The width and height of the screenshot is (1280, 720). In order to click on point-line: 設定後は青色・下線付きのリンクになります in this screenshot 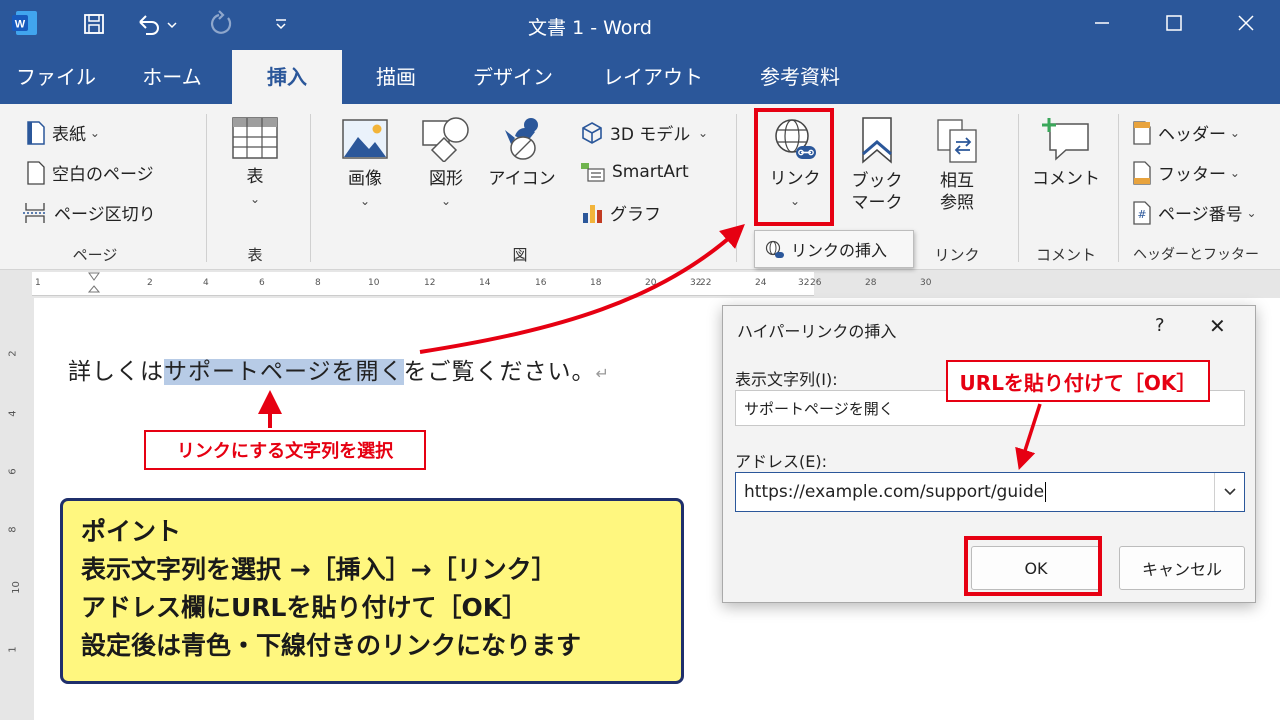, I will do `click(331, 645)`.